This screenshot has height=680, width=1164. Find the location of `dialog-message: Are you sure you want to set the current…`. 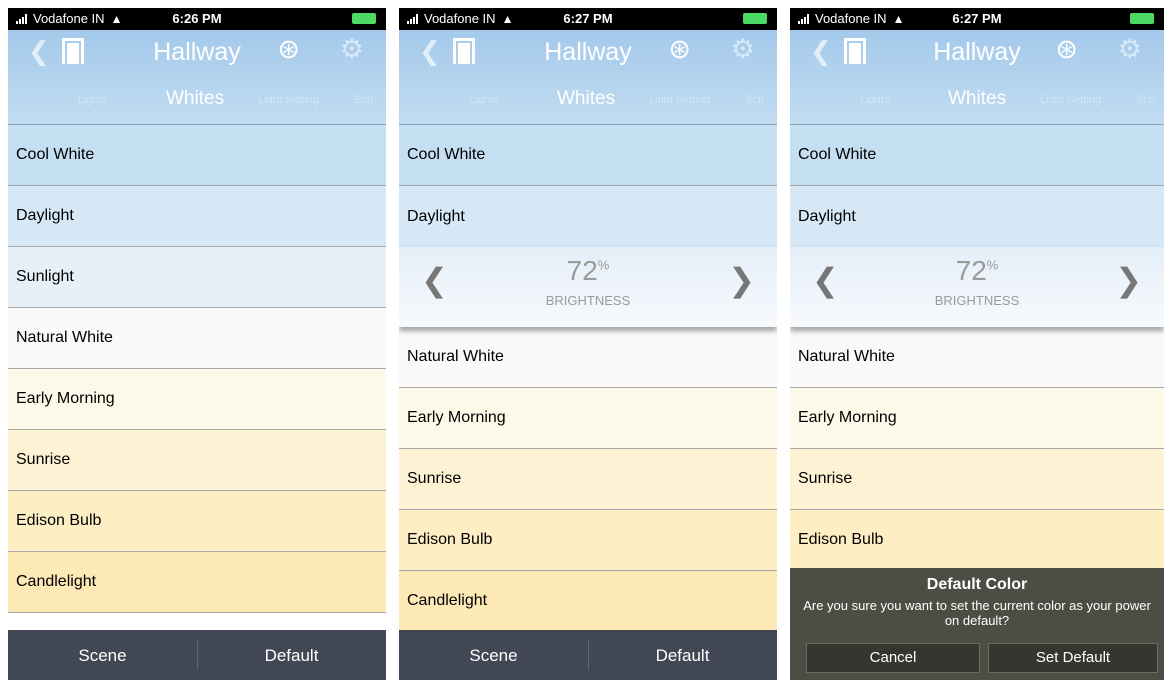

dialog-message: Are you sure you want to set the current… is located at coordinates (977, 613).